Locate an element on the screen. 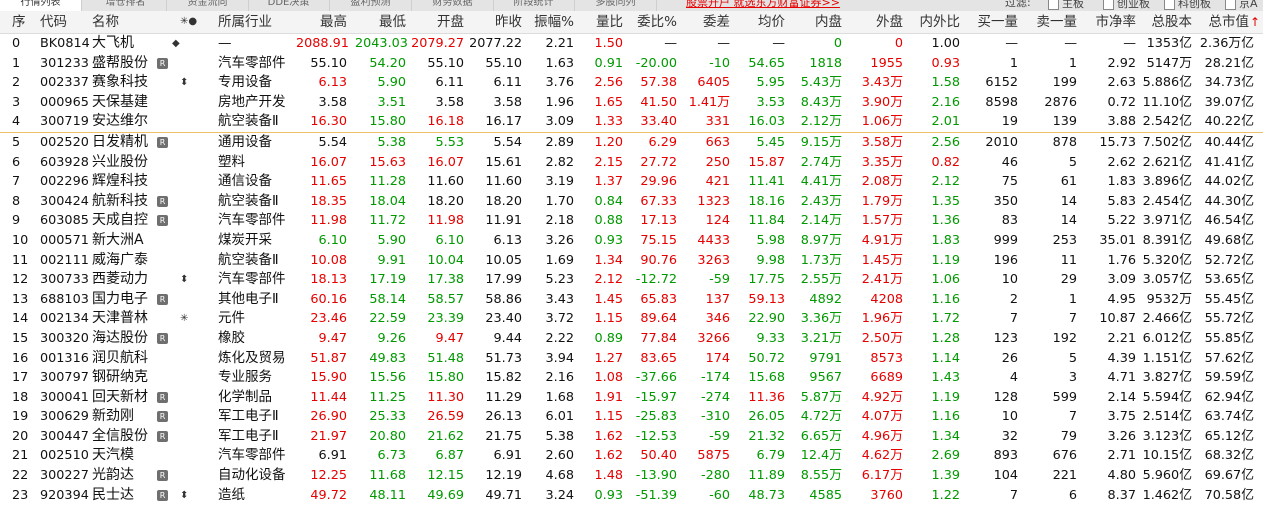 The width and height of the screenshot is (1263, 505). col-total-market-value: 总市值 is located at coordinates (1223, 22).